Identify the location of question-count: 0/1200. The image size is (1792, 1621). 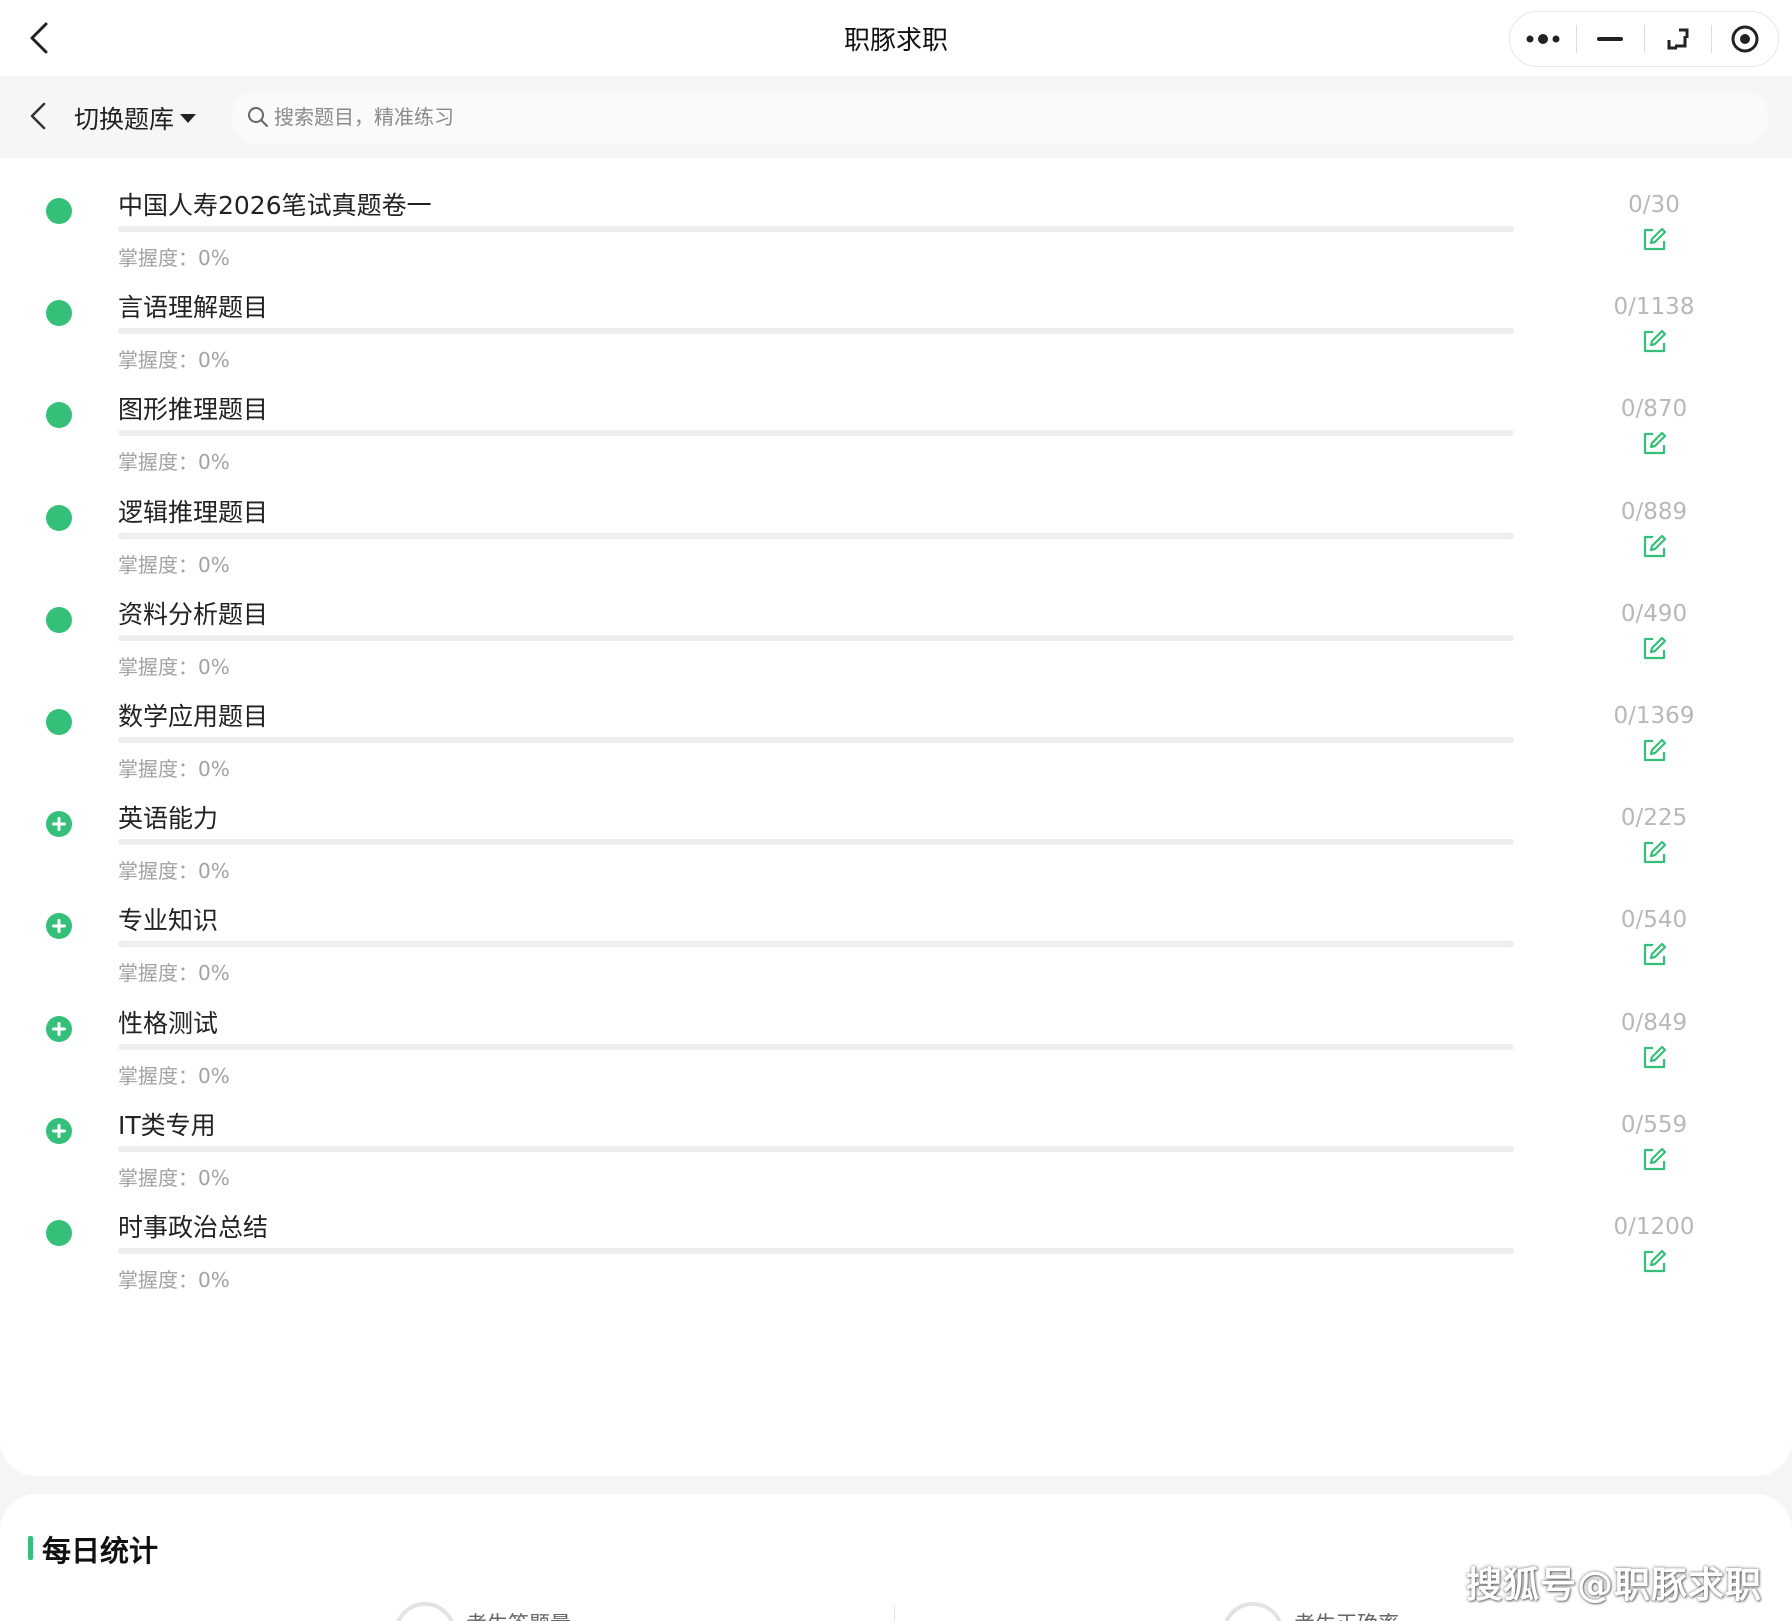
(1654, 1227).